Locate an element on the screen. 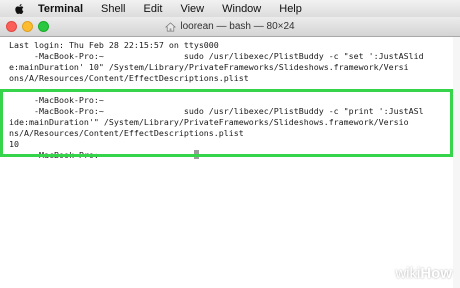 Image resolution: width=460 pixels, height=288 pixels. menu-view: View is located at coordinates (192, 9).